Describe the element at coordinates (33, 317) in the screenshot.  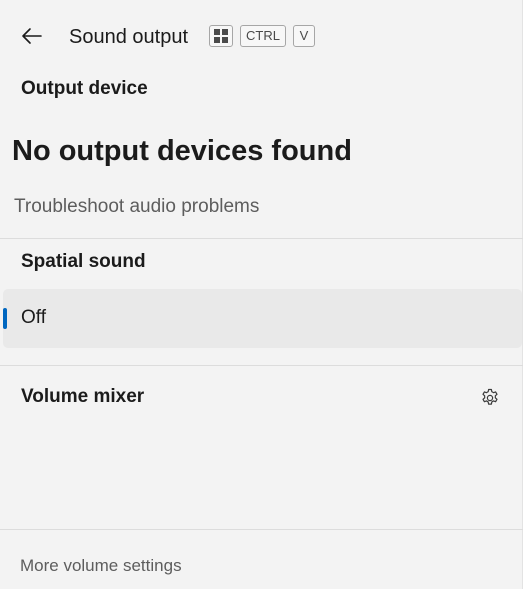
I see `option-label: Off` at that location.